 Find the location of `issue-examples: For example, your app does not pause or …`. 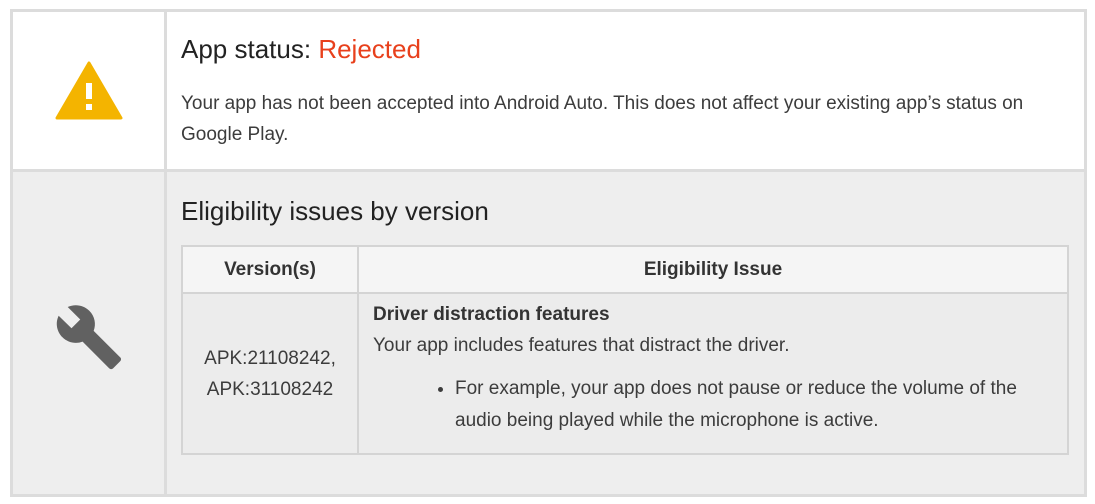

issue-examples: For example, your app does not pause or … is located at coordinates (713, 405).